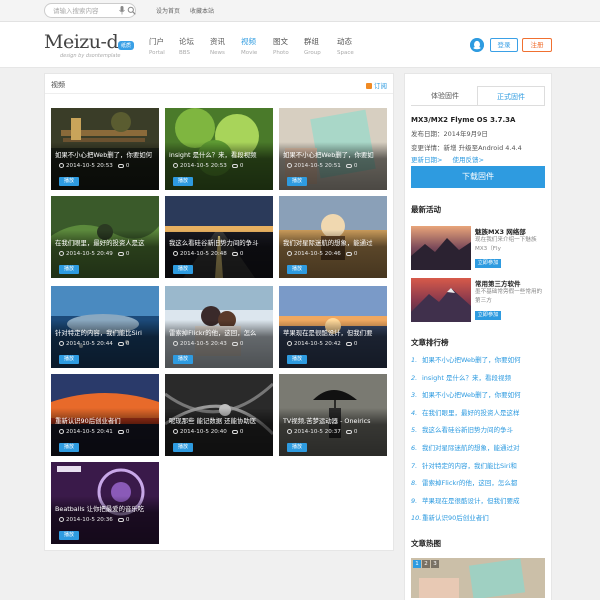 The image size is (600, 600). What do you see at coordinates (105, 237) in the screenshot?
I see `video-card: 在我们眼里，最好的投资人是这 2014-10-5 20:49 0 播放` at bounding box center [105, 237].